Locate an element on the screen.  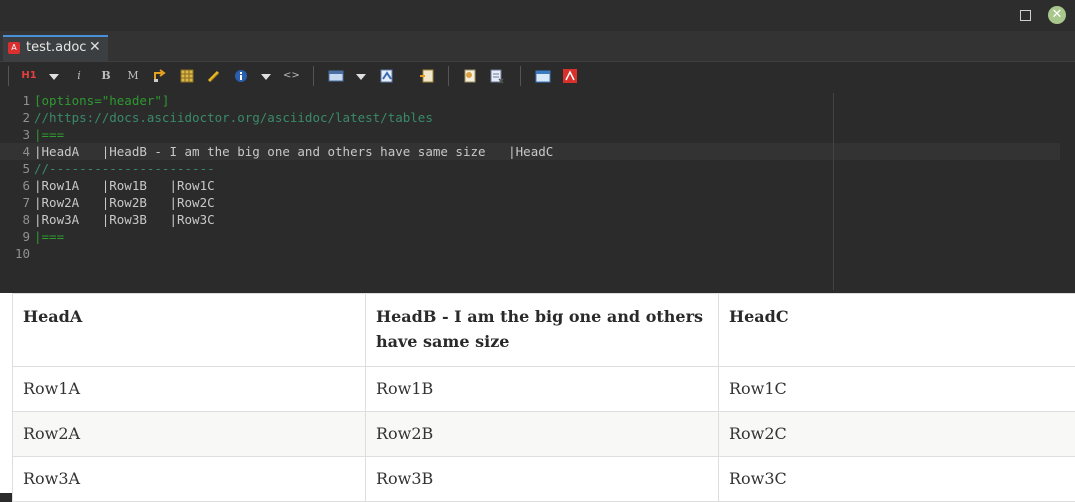
browser-icon is located at coordinates (543, 76).